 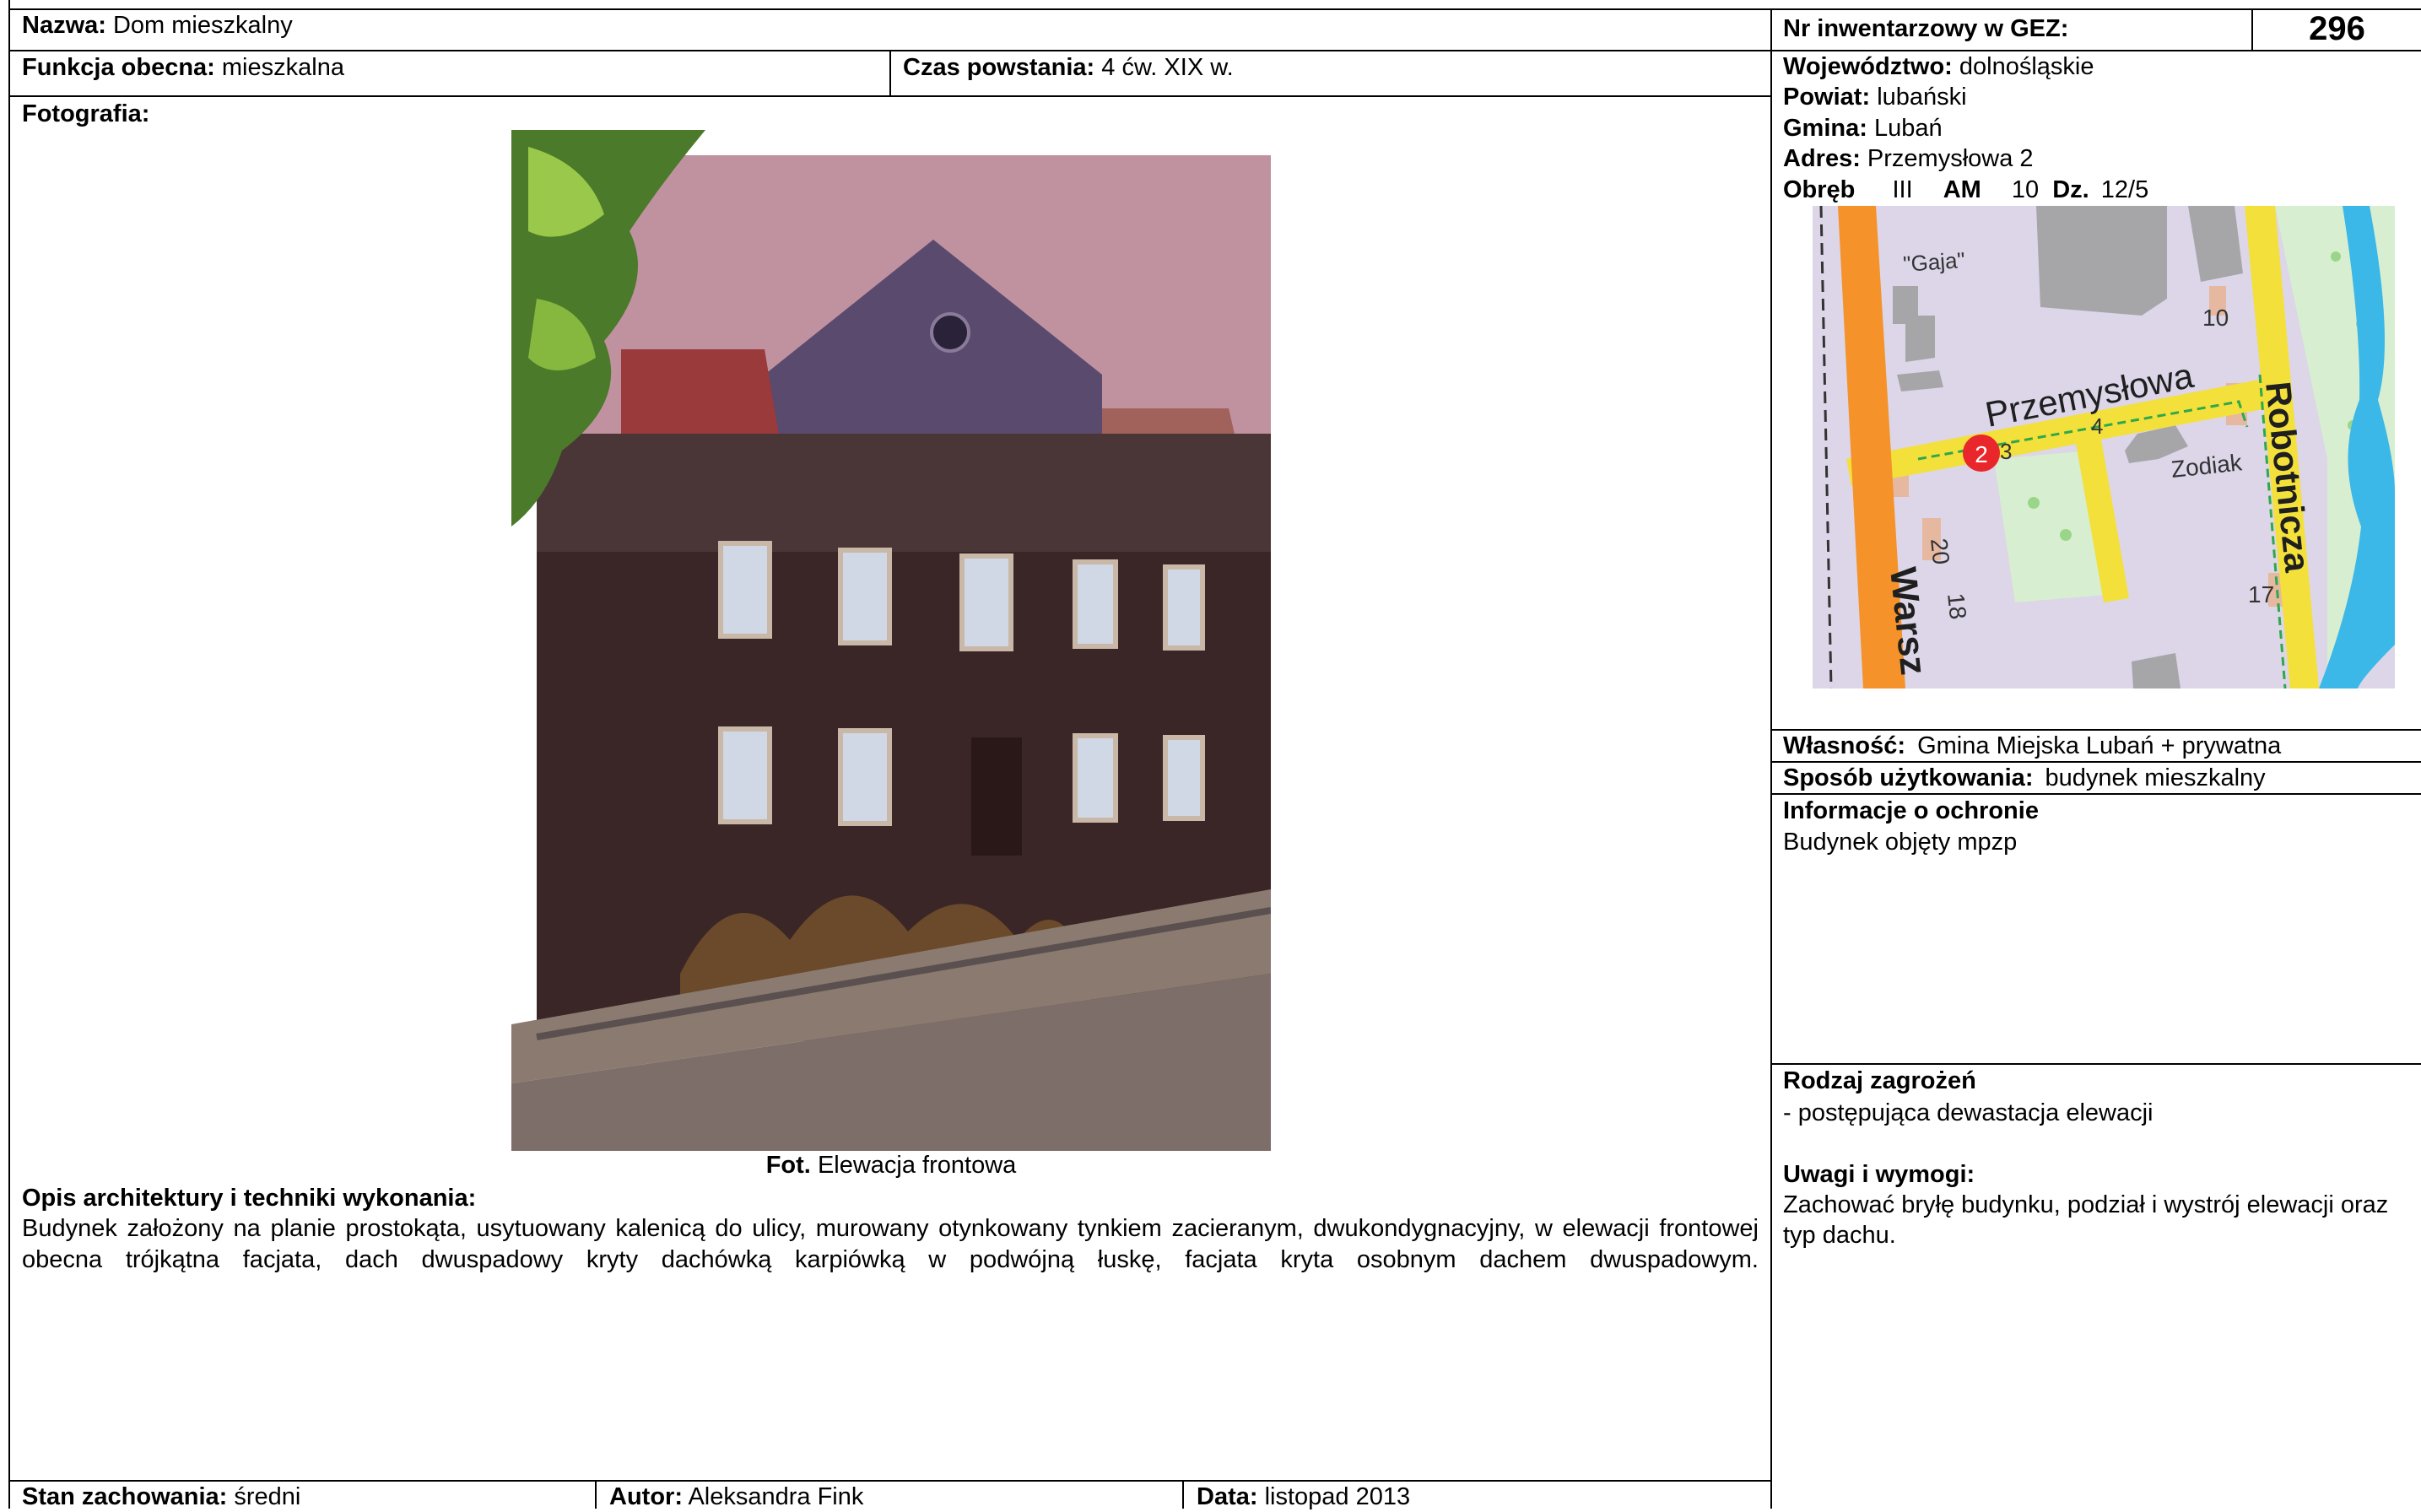 What do you see at coordinates (1957, 605) in the screenshot?
I see `map-number-18: 18` at bounding box center [1957, 605].